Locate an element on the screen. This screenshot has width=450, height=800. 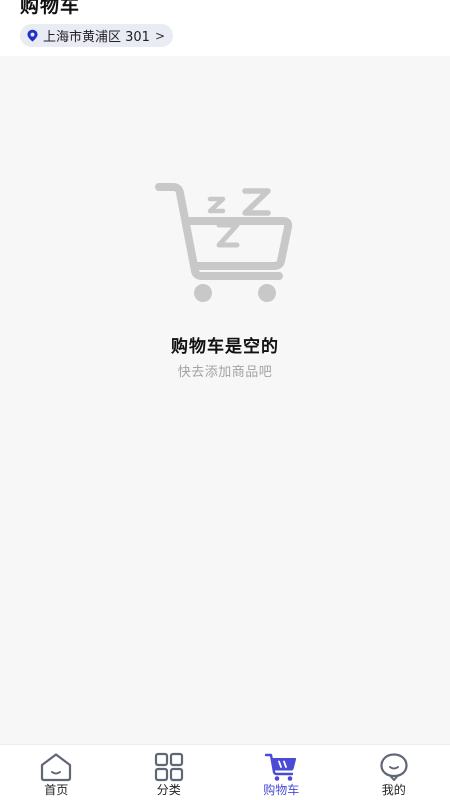
tab-label-category: 分类 is located at coordinates (168, 790).